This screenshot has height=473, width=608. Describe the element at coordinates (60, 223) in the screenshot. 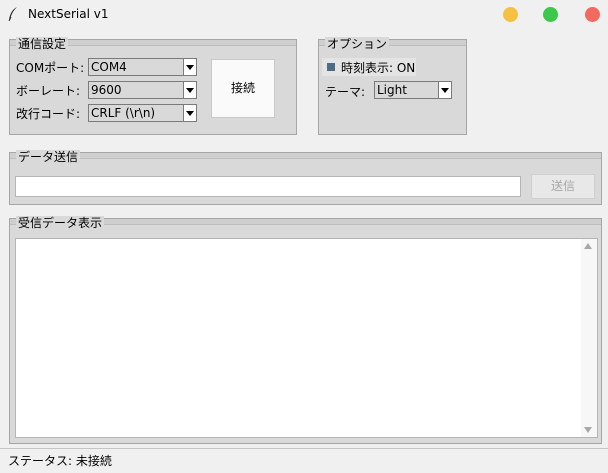

I see `receive-legend: 受信データ表示` at that location.